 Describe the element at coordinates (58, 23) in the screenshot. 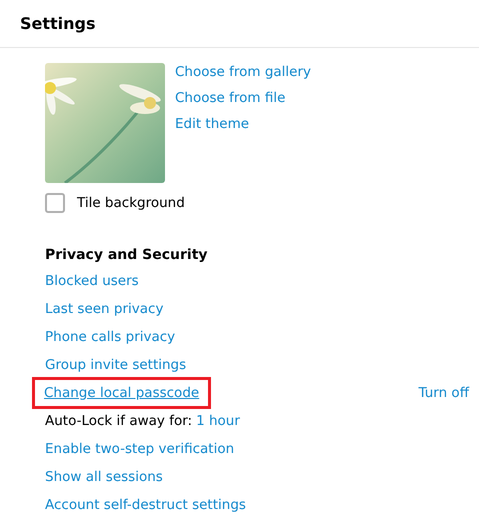

I see `page-title: Settings` at that location.